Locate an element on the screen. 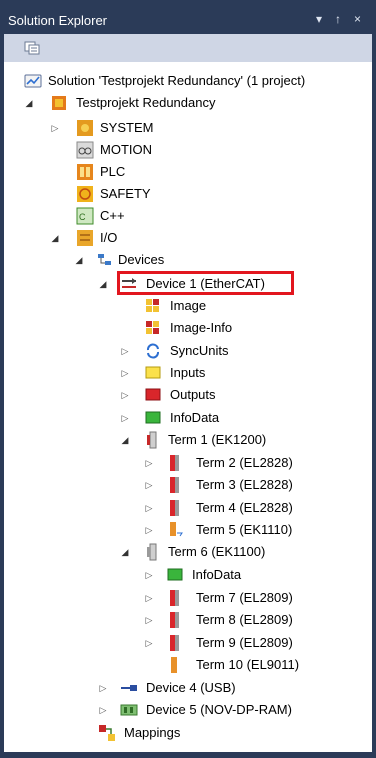 The height and width of the screenshot is (758, 376). tree-item-label: Inputs is located at coordinates (188, 372).